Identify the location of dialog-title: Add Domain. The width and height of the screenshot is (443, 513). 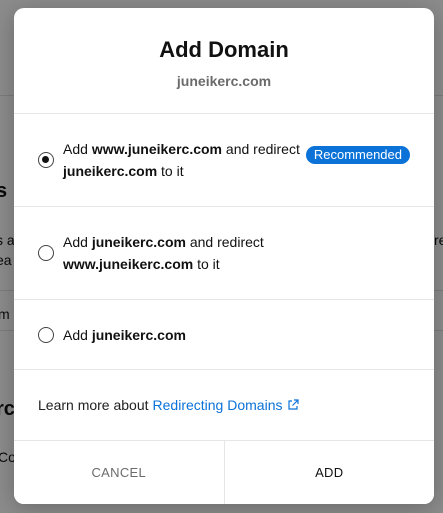
(224, 49).